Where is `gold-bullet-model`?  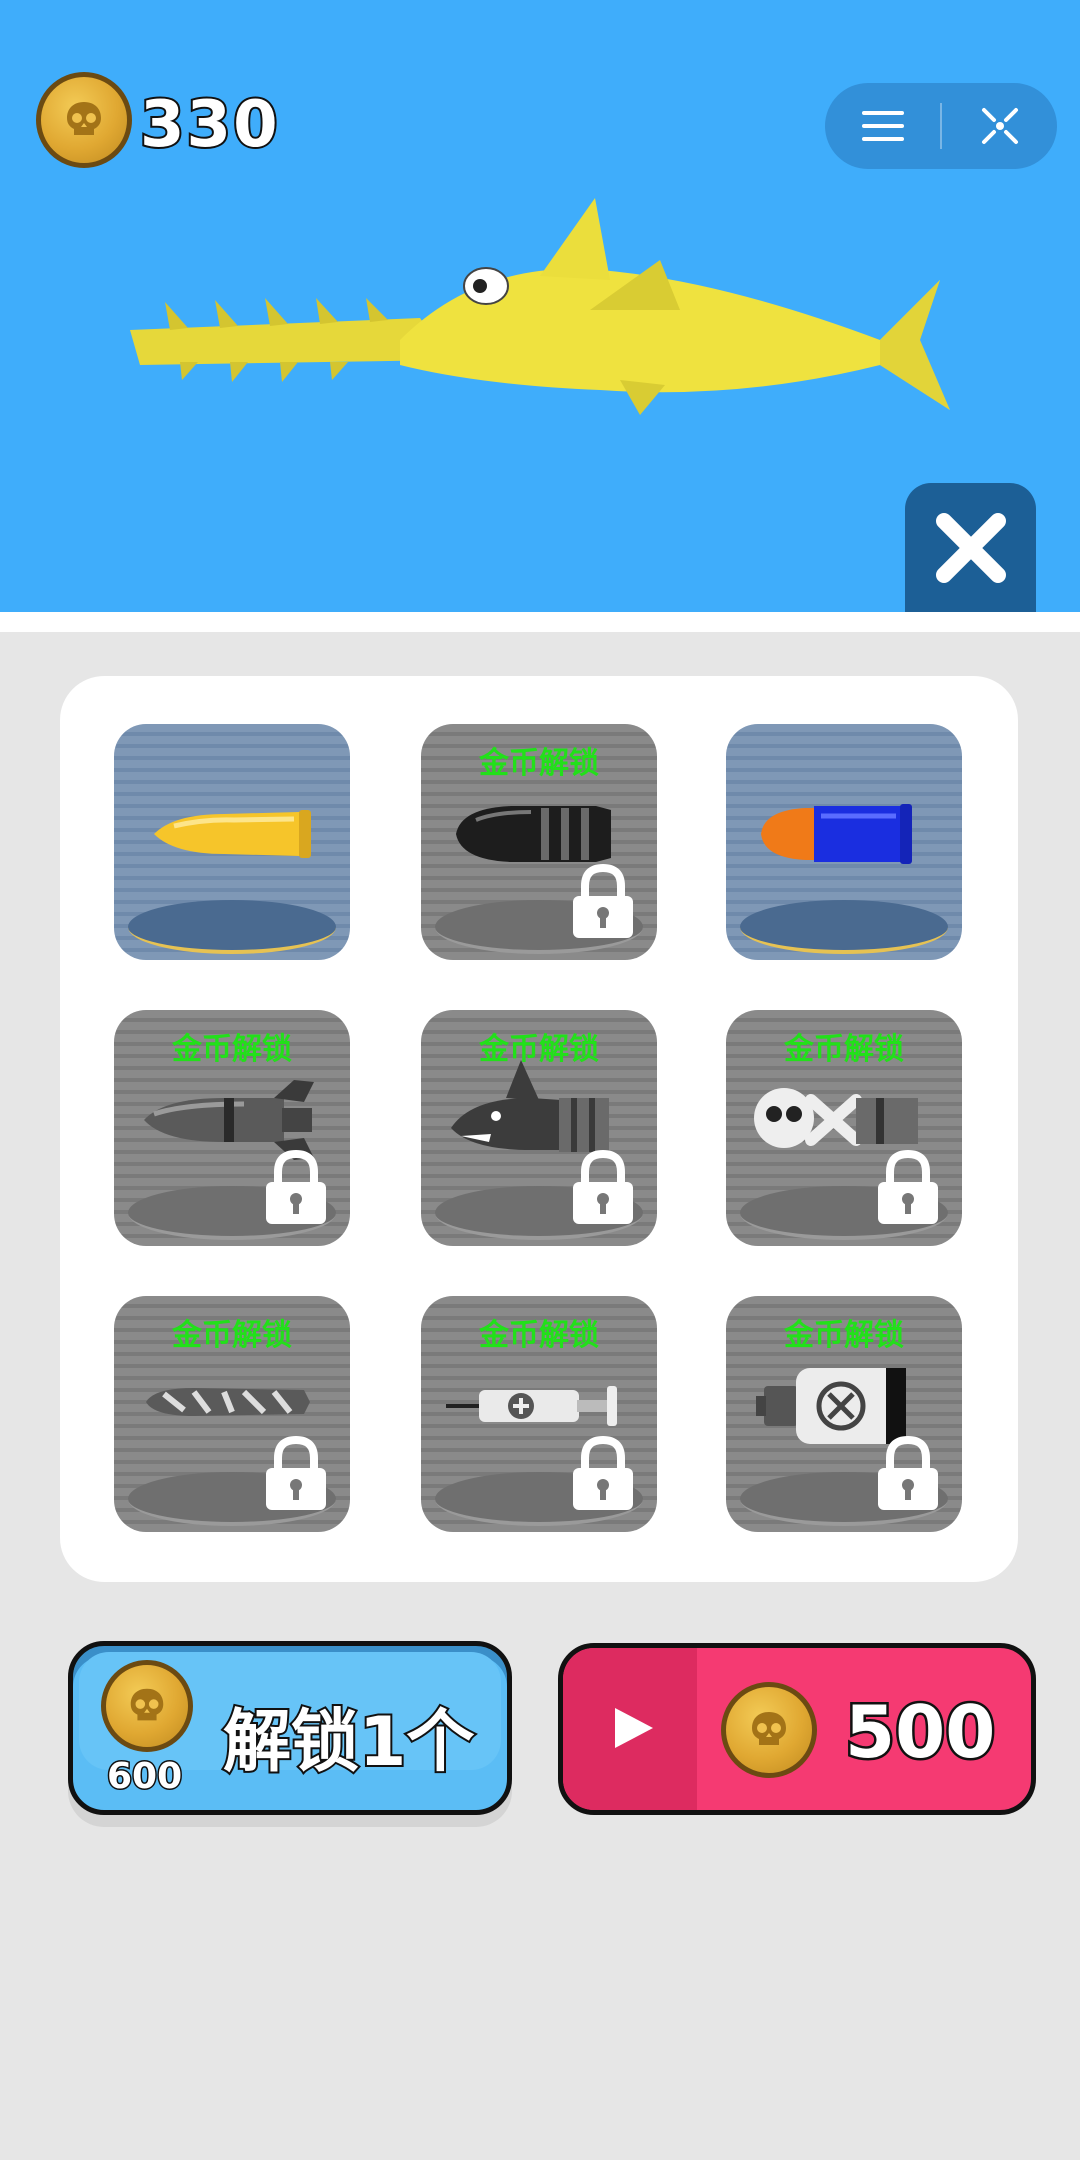 gold-bullet-model is located at coordinates (232, 834).